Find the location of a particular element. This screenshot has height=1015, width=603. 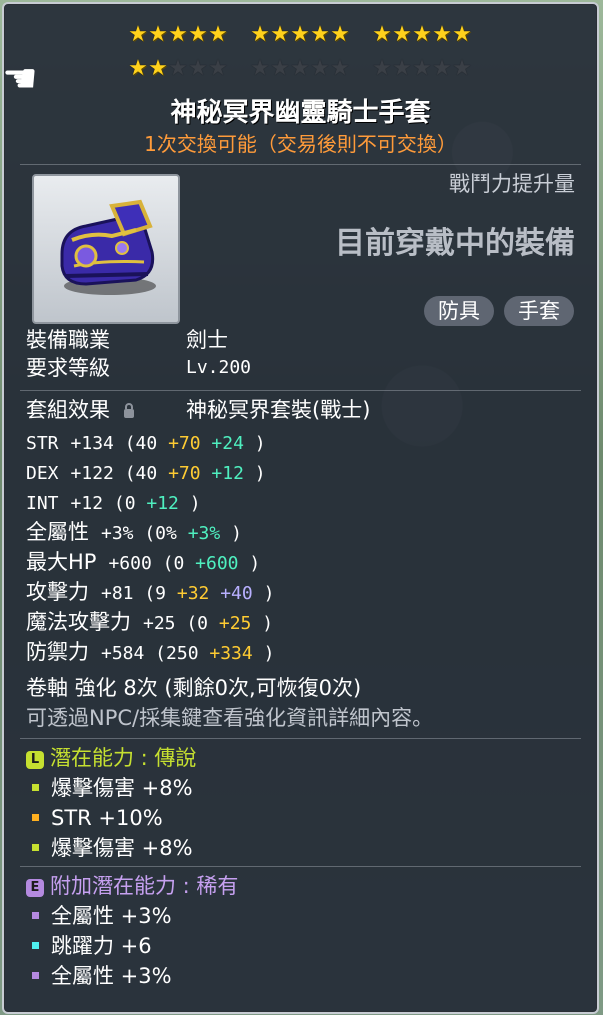

req-level-label: 要求等級 is located at coordinates (68, 368).